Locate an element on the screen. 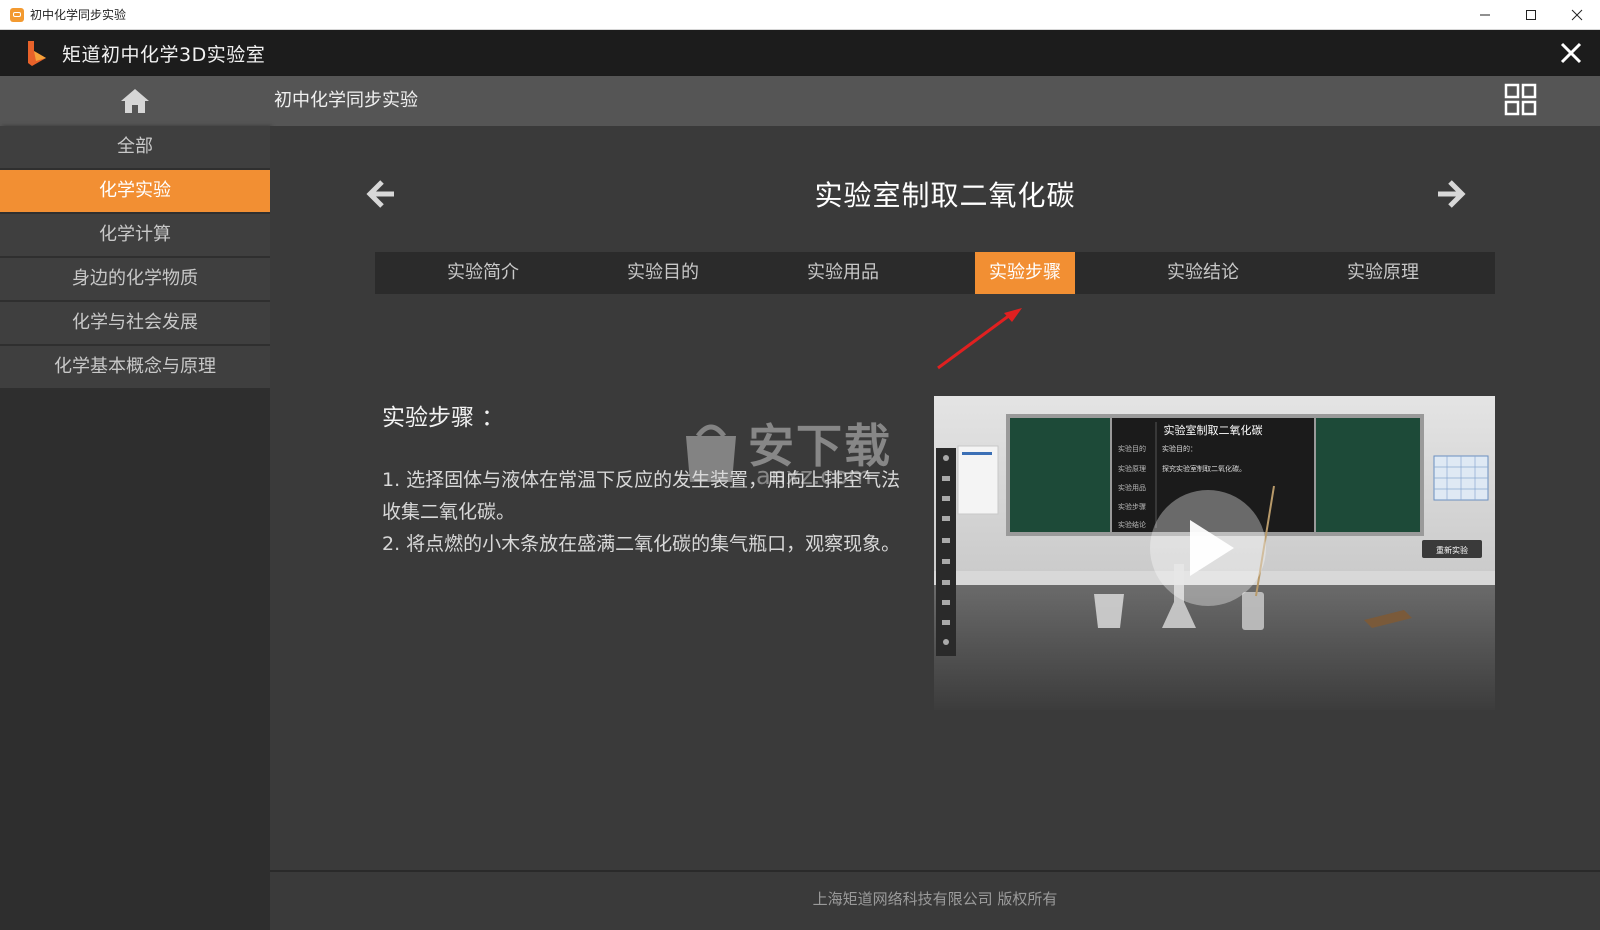 This screenshot has height=930, width=1600. window-title: 初中化学同步实验 is located at coordinates (78, 15).